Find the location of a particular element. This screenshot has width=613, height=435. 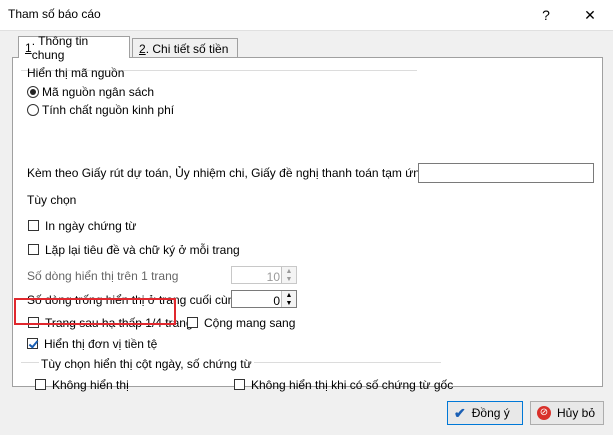

rows-per-page-value: 10 is located at coordinates (273, 277).